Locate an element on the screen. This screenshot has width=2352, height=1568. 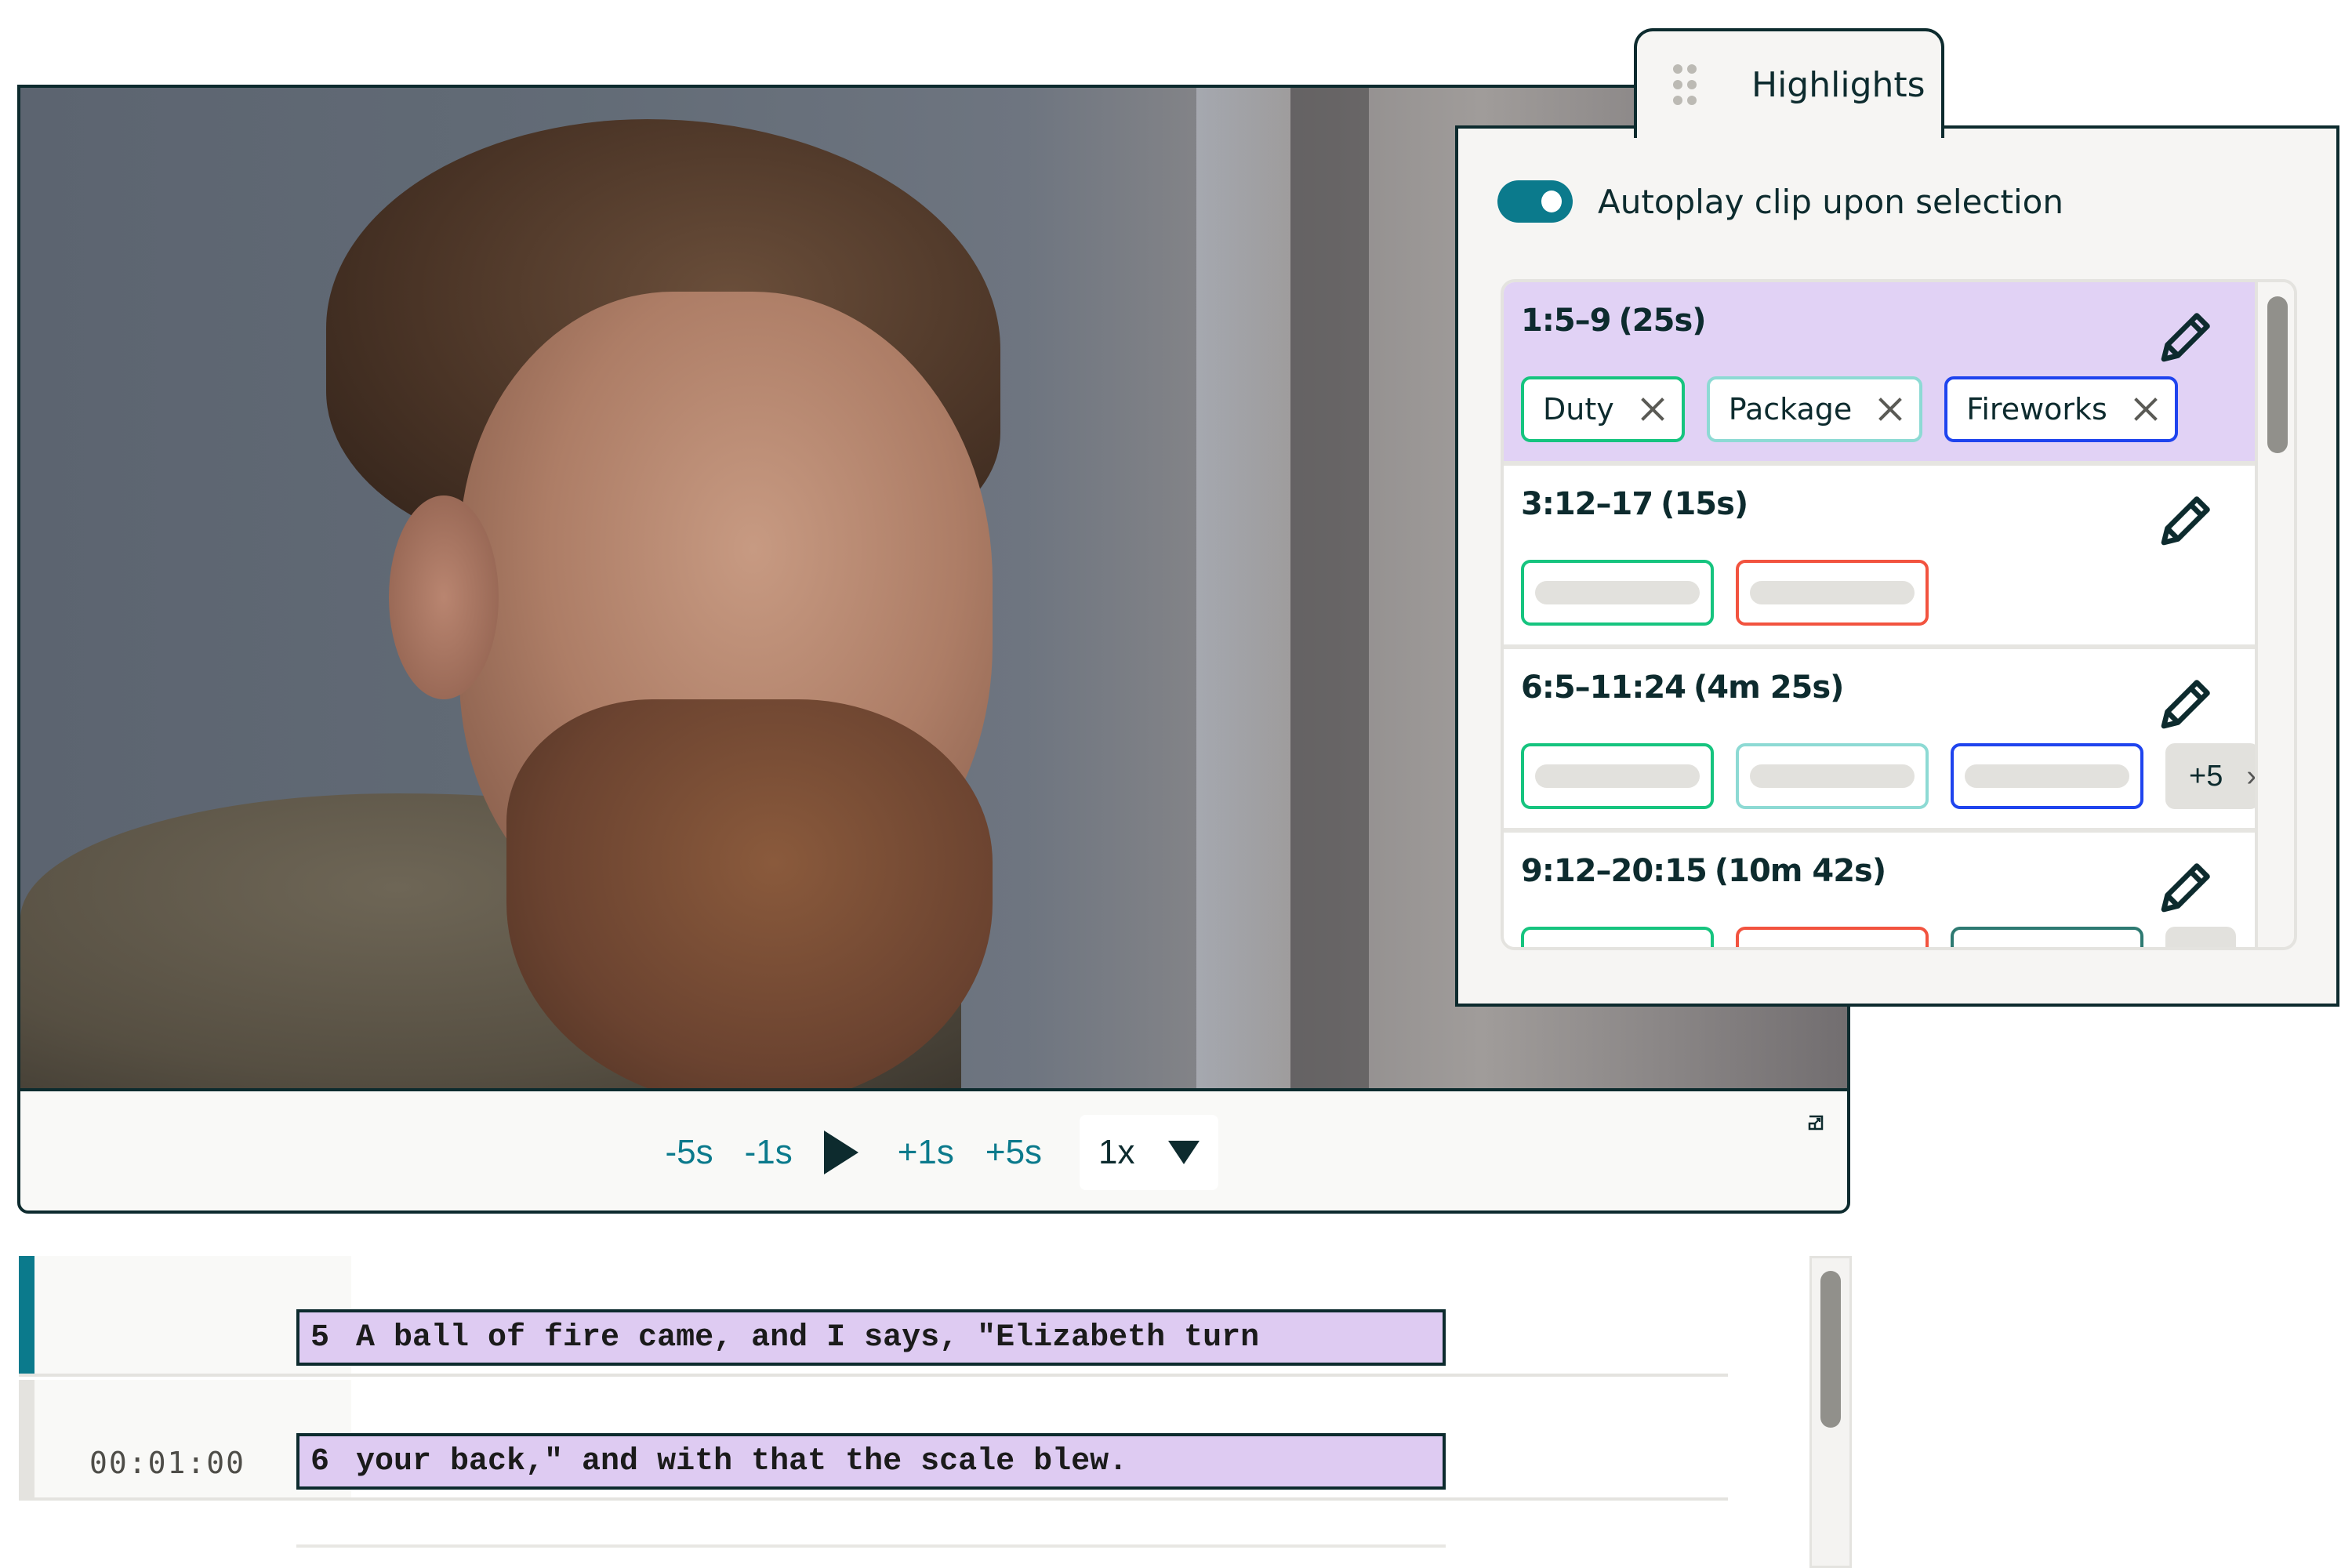
highlights-scrollbar is located at coordinates (2274, 614).